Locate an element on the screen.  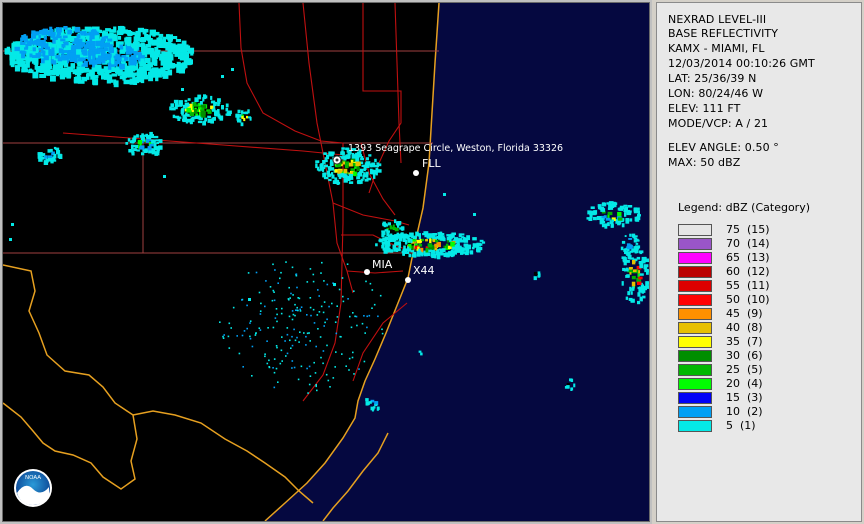
station-lon: LON: 80/24/46 W is located at coordinates (716, 93).